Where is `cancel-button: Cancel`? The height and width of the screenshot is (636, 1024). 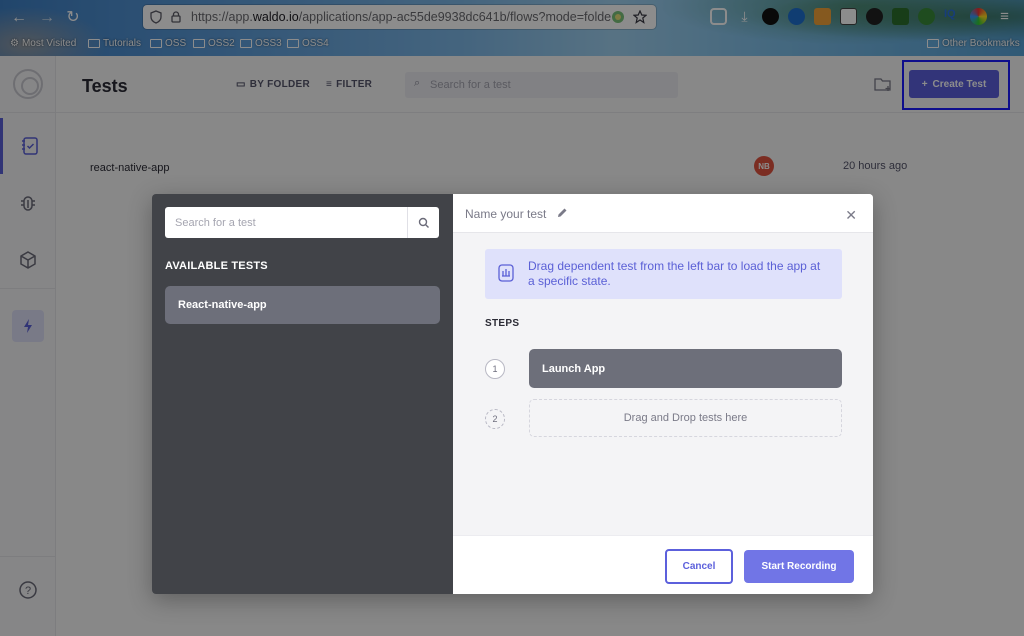 cancel-button: Cancel is located at coordinates (699, 566).